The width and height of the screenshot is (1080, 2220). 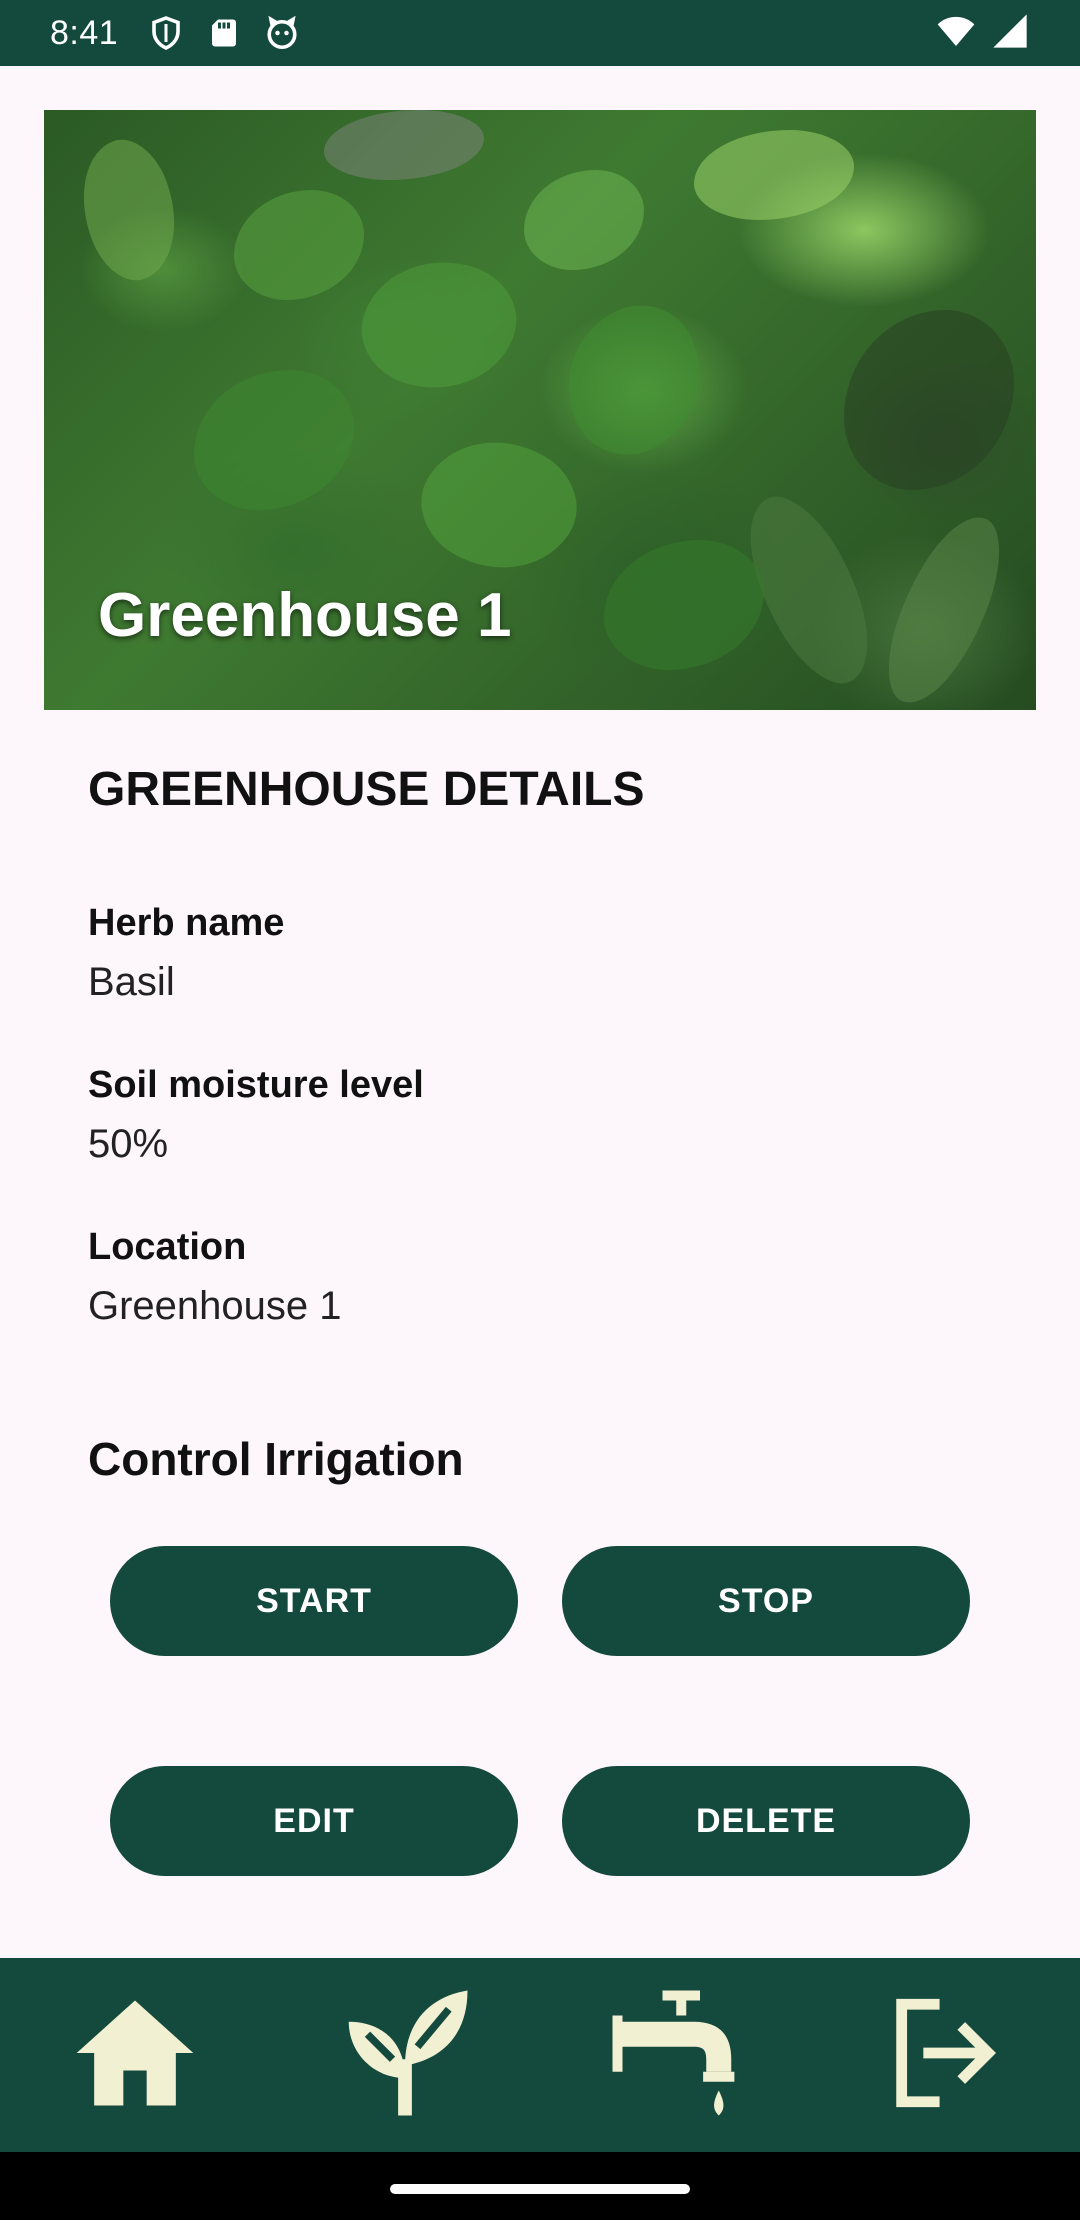 I want to click on system-gesture-bar, so click(x=540, y=2186).